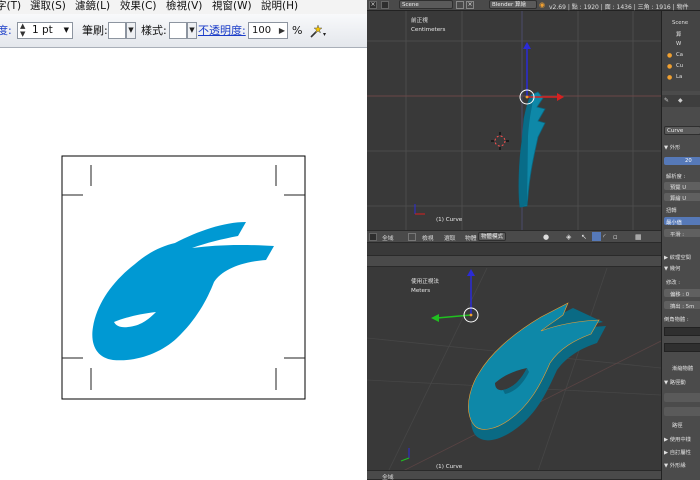 This screenshot has width=700, height=480. Describe the element at coordinates (677, 452) in the screenshot. I see `custom-props-section: ▶ 自訂屬性` at that location.